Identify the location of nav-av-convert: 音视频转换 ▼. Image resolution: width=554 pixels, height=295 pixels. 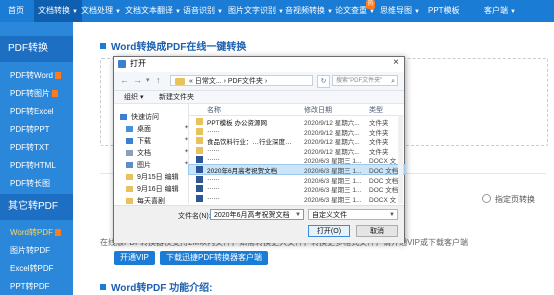
(309, 11).